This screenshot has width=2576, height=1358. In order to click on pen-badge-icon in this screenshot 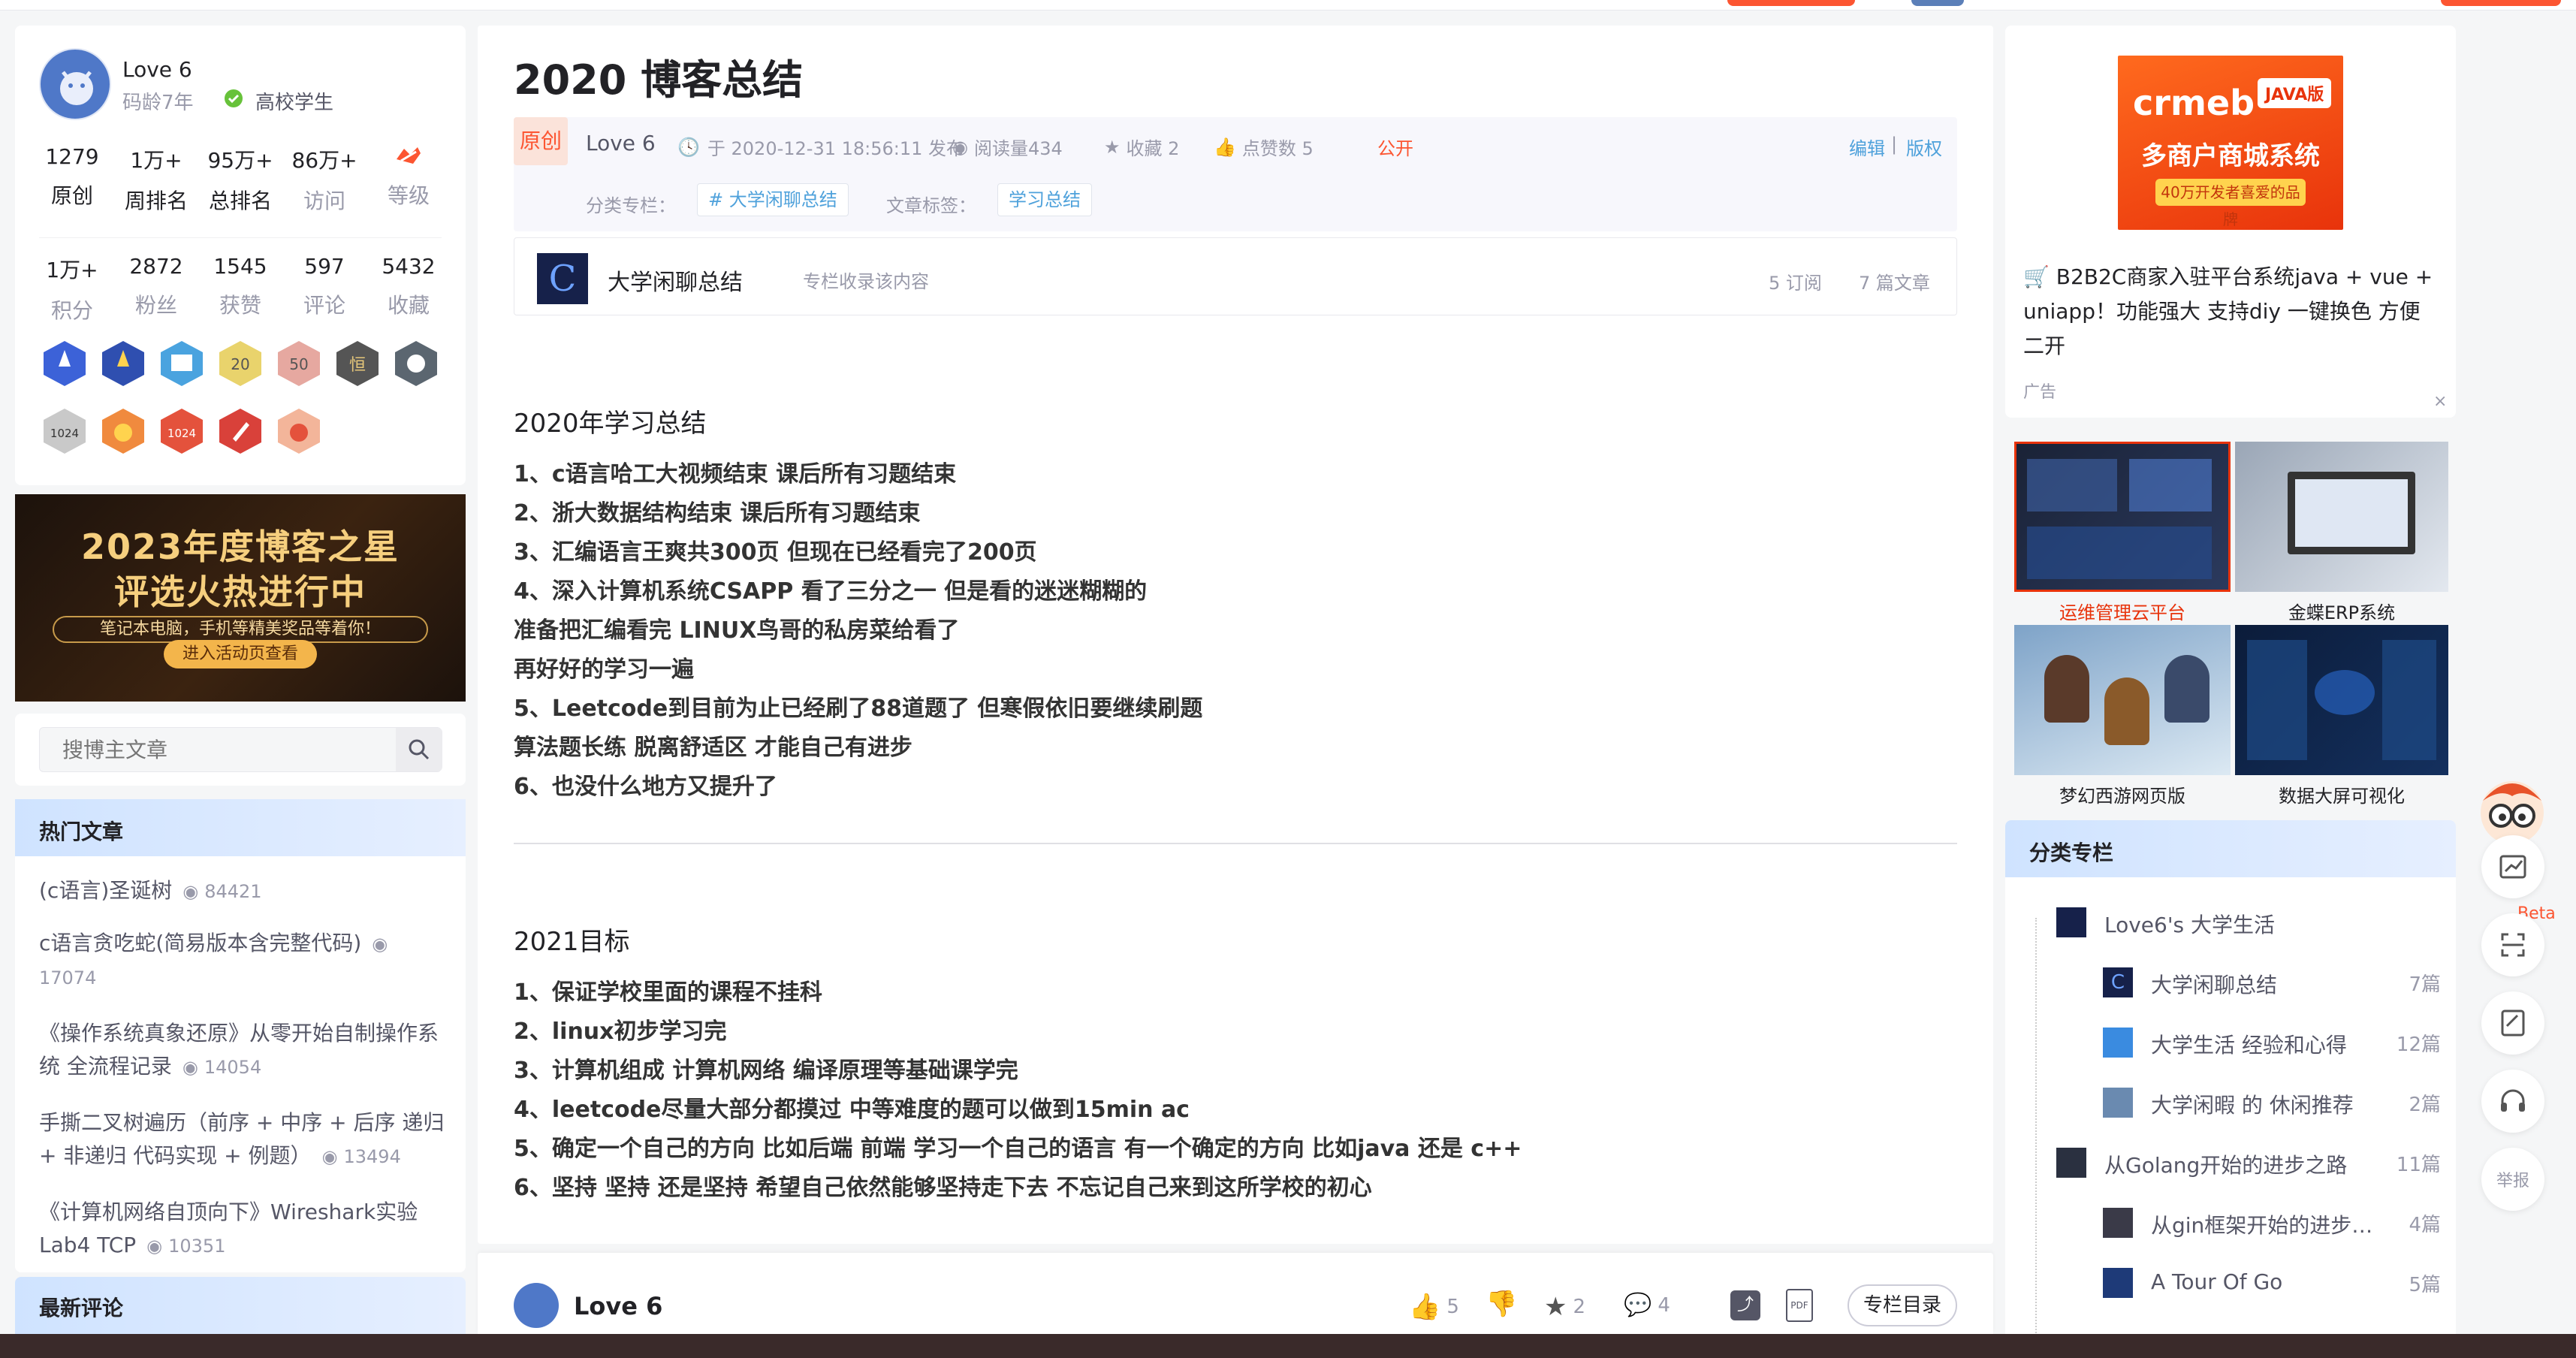, I will do `click(240, 432)`.